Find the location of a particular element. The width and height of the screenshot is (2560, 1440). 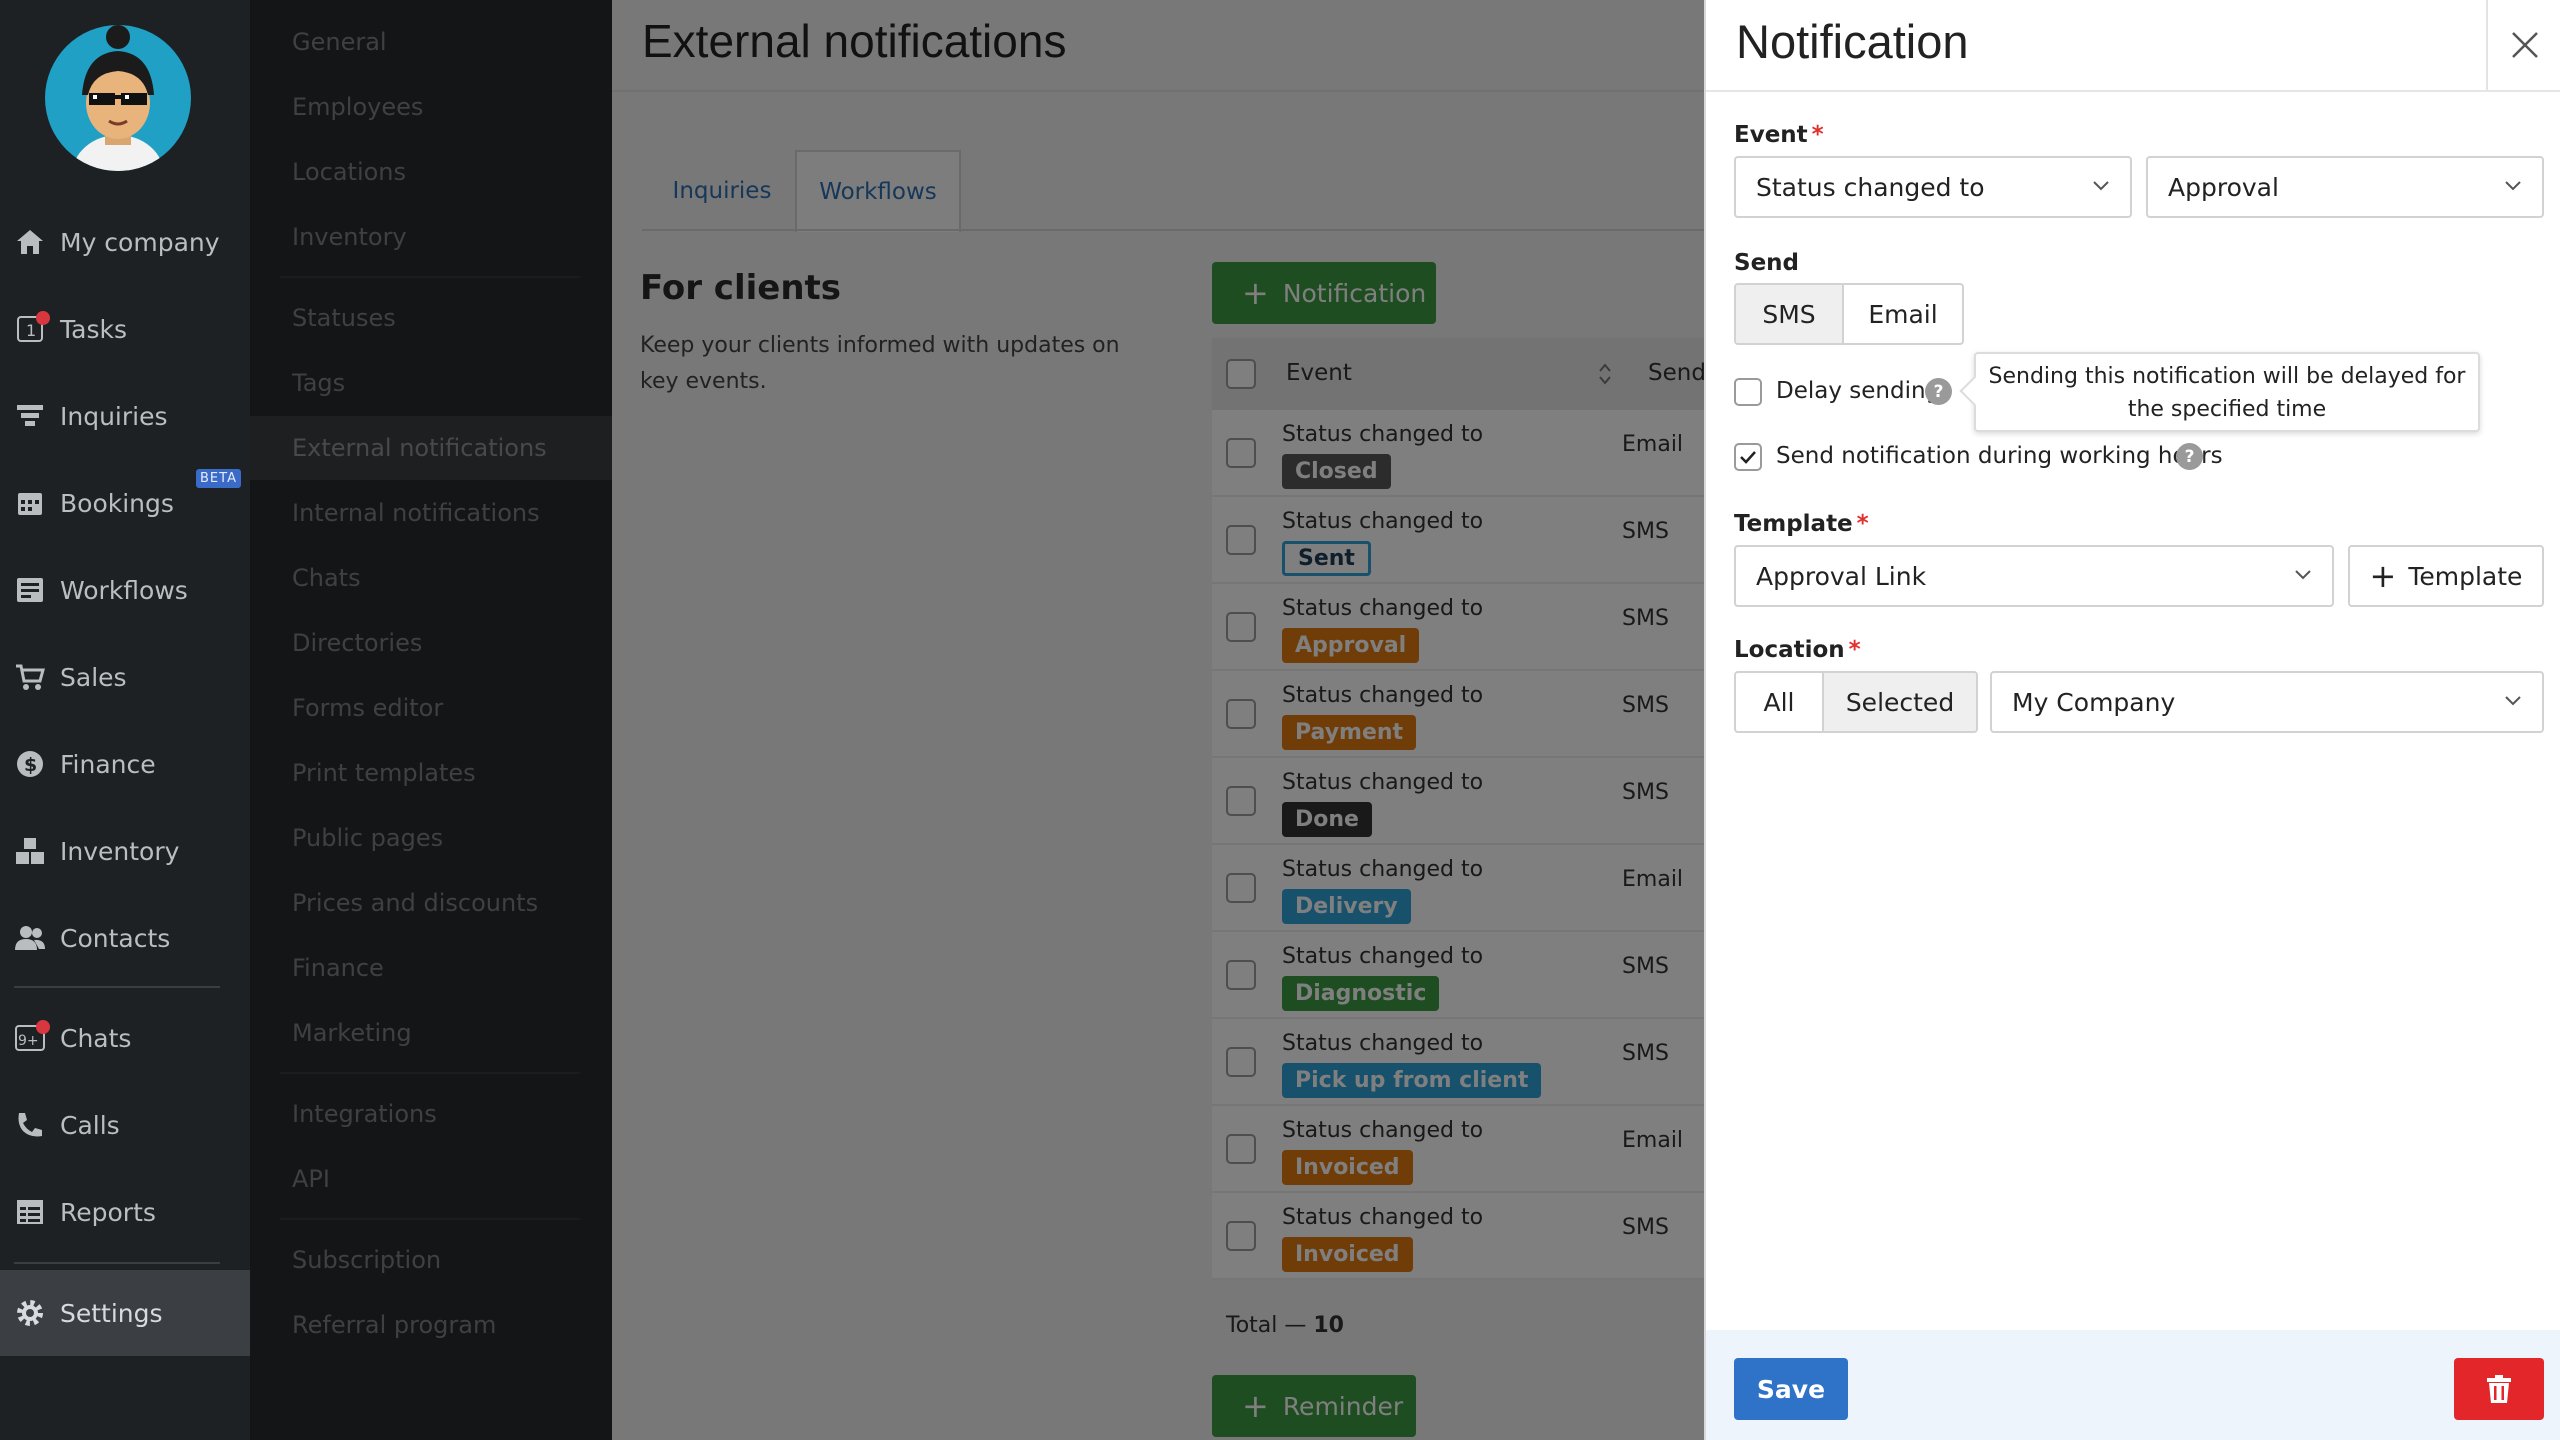

template-select: Approval Link is located at coordinates (2034, 576).